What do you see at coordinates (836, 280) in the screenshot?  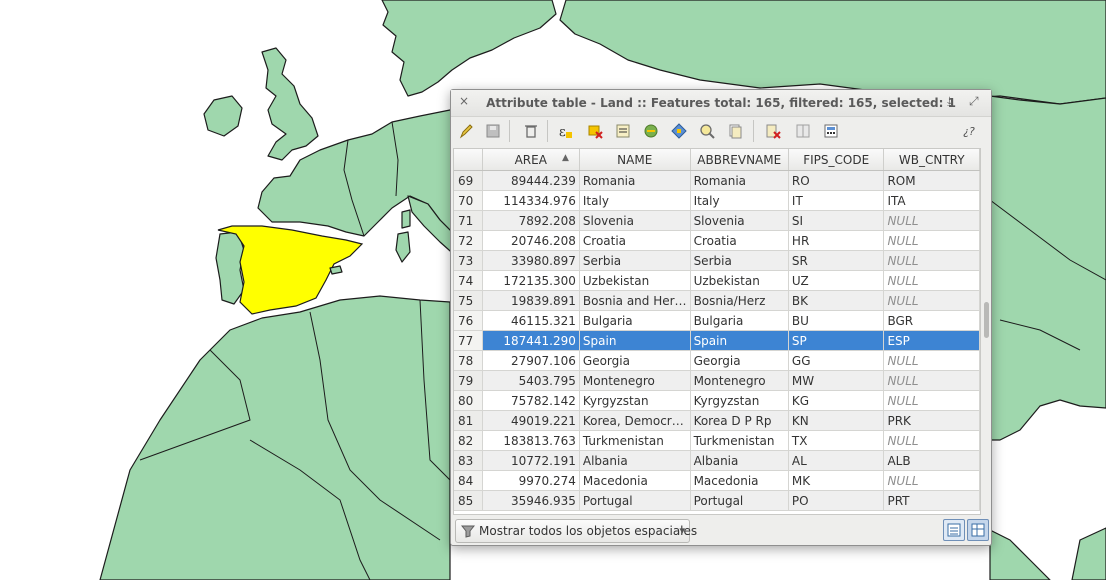 I see `cell-fips-code: UZ` at bounding box center [836, 280].